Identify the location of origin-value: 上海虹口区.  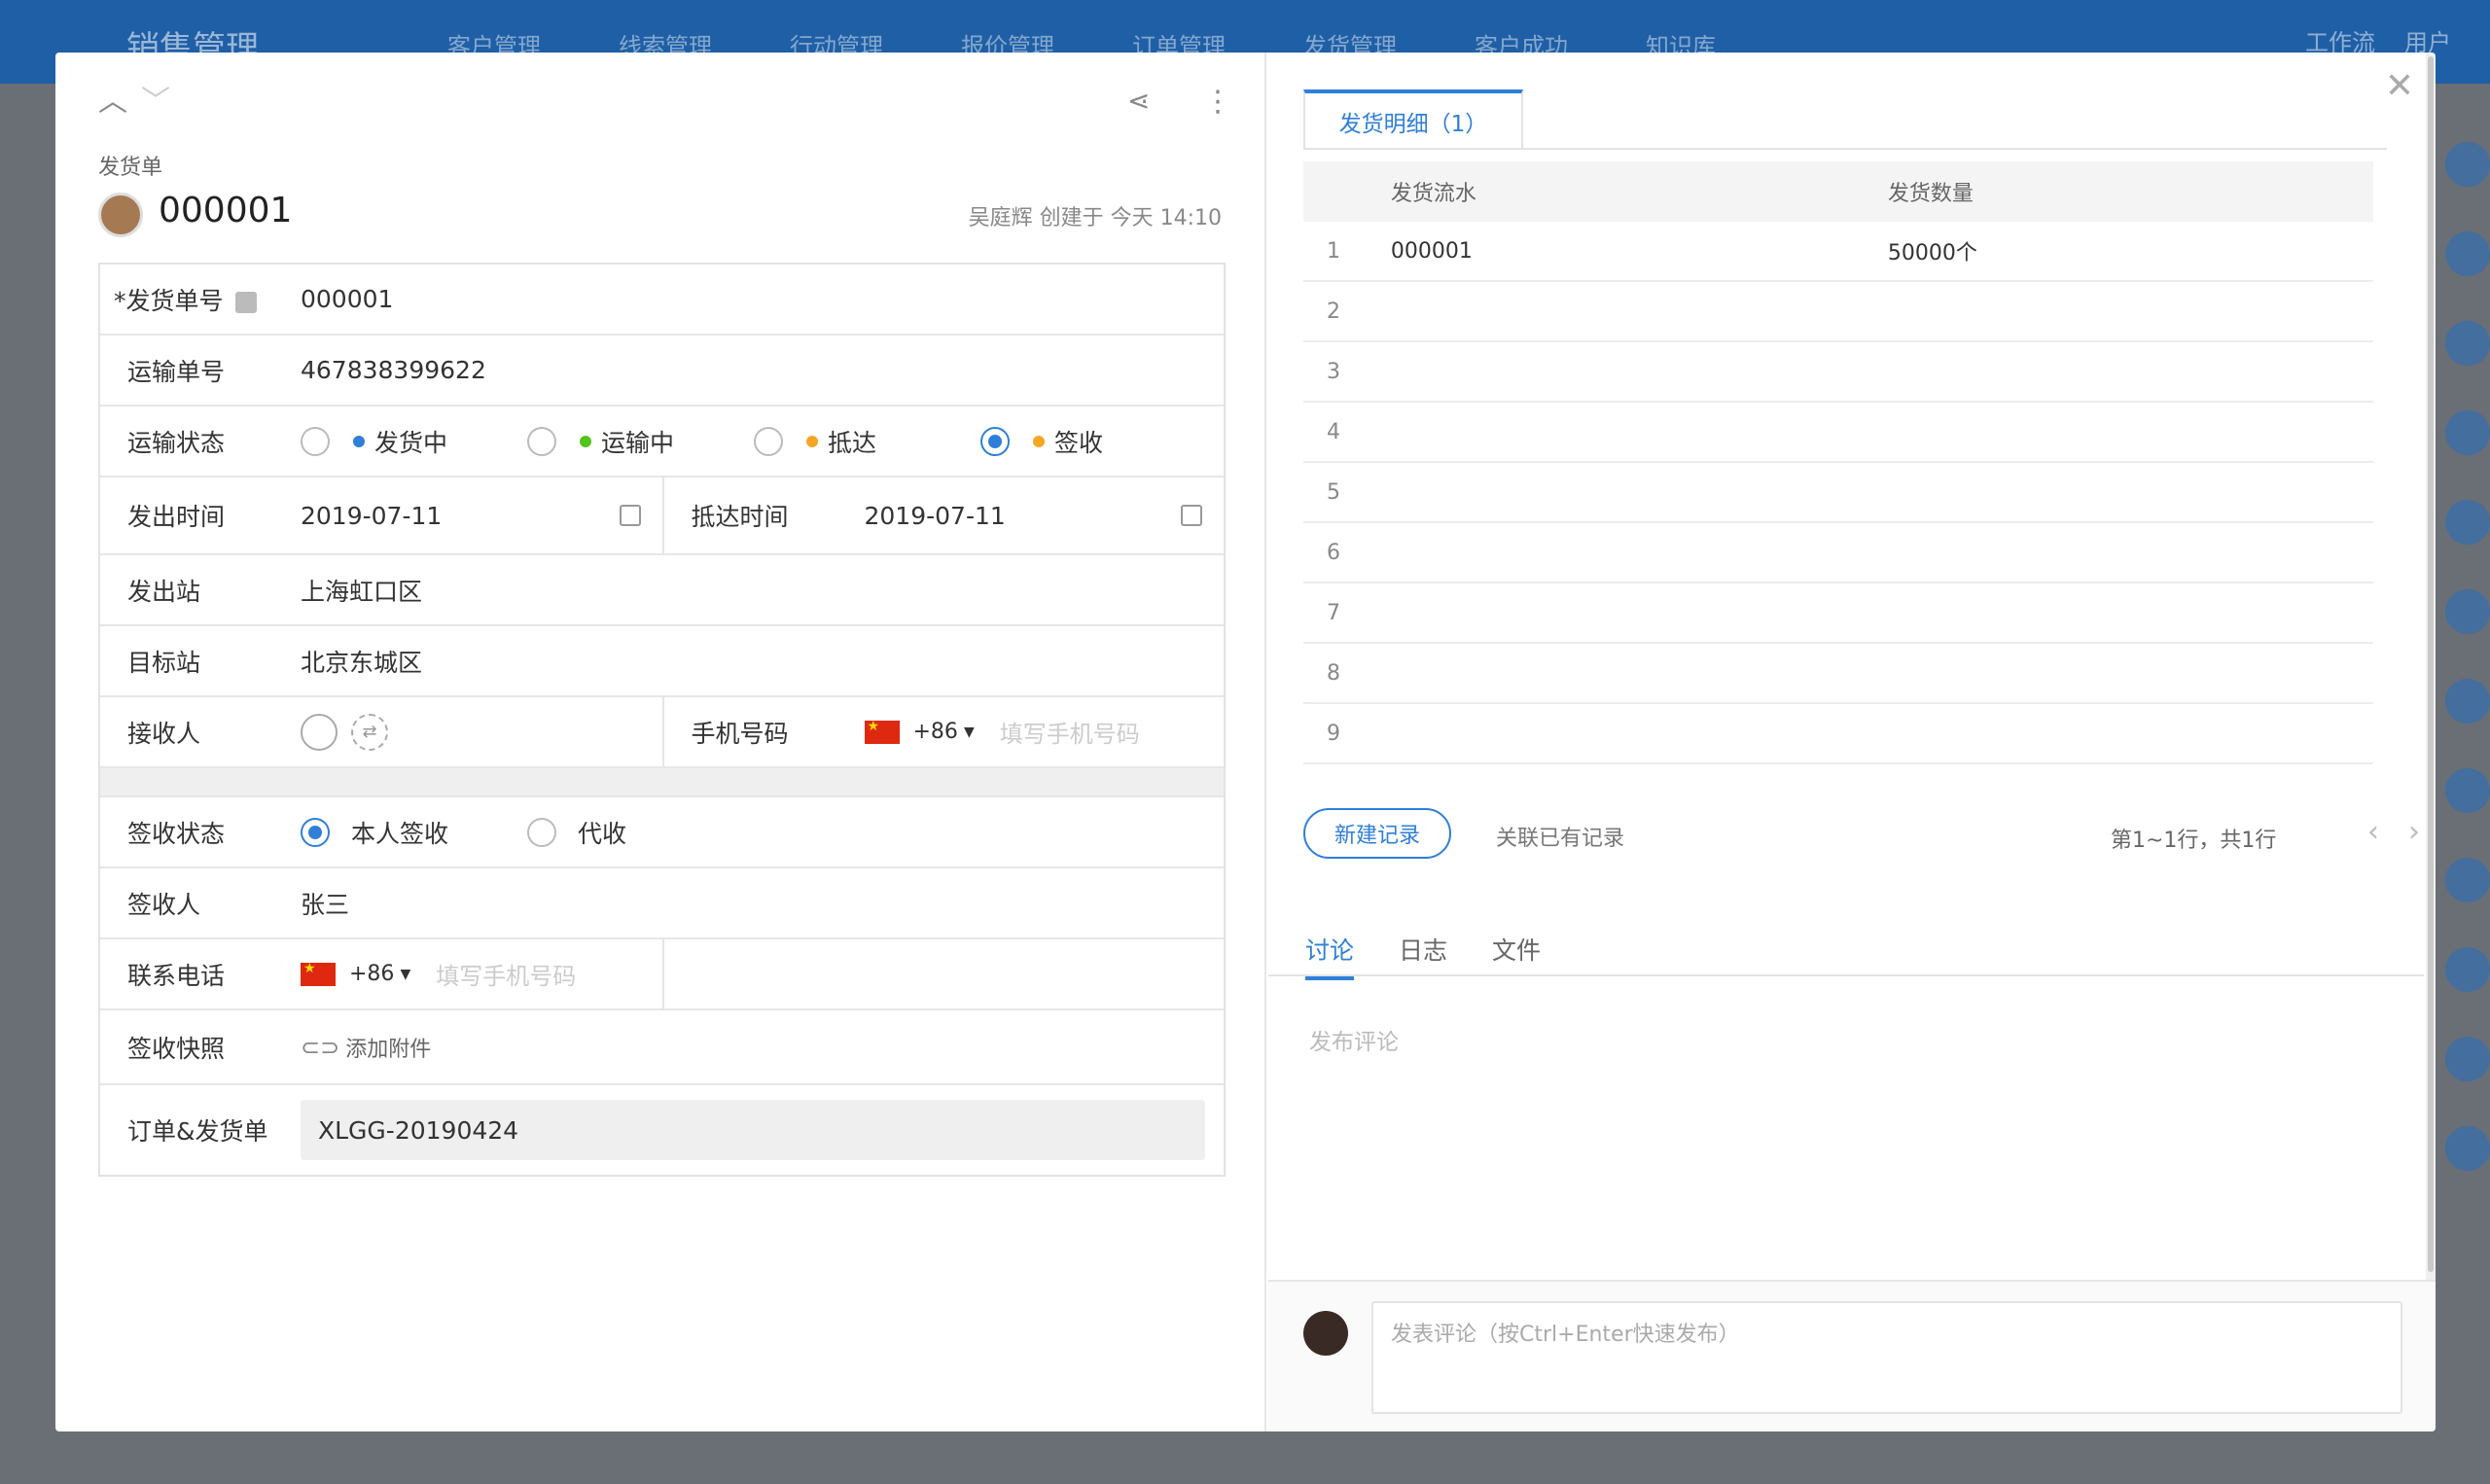
(361, 591).